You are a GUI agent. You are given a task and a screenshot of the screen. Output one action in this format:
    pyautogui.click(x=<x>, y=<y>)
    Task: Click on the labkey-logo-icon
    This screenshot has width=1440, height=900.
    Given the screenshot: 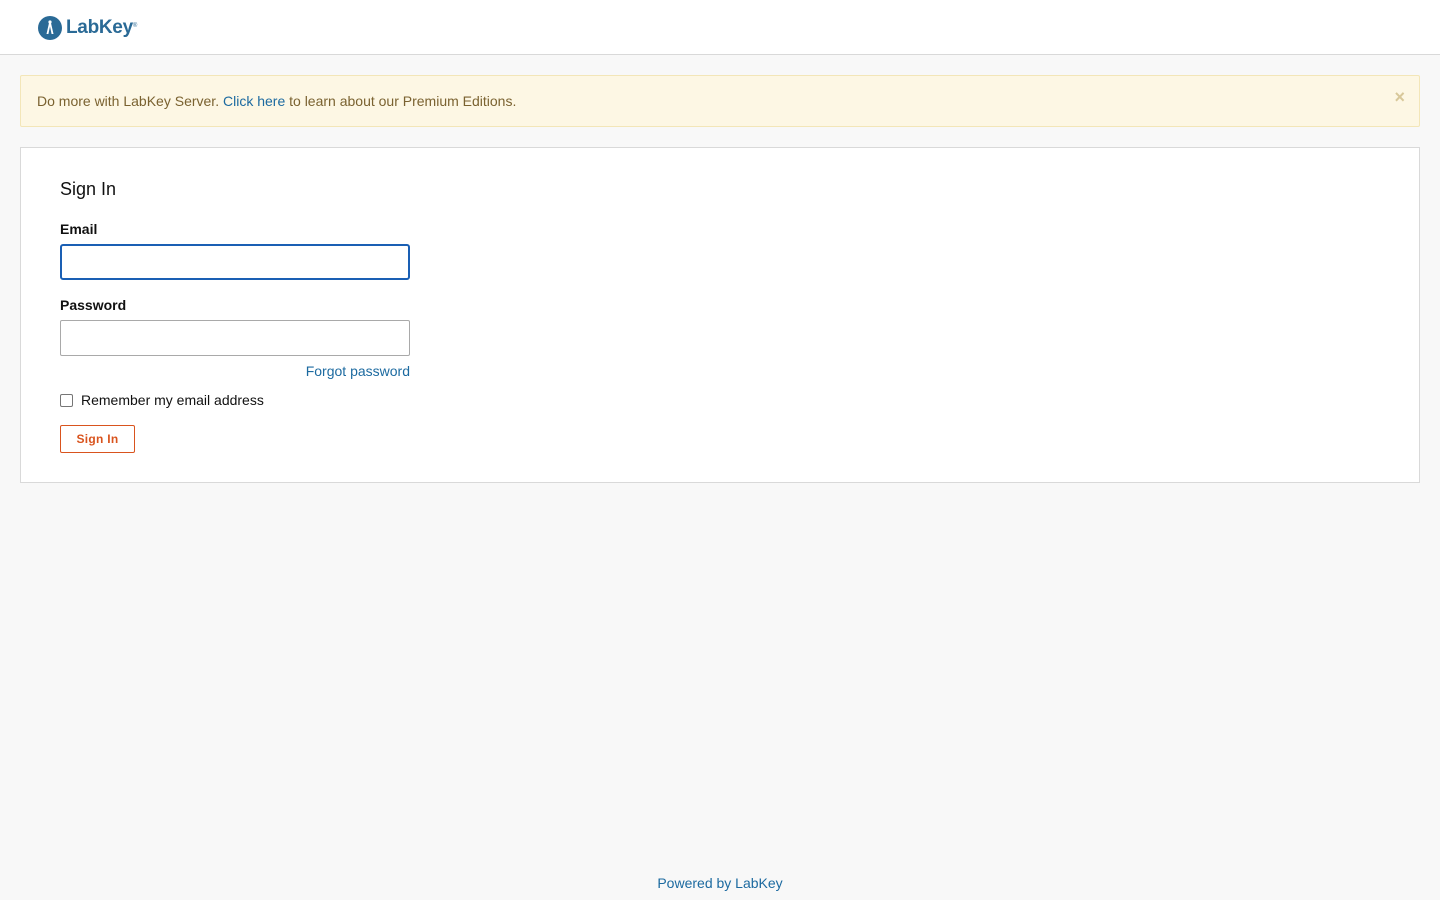 What is the action you would take?
    pyautogui.click(x=50, y=28)
    